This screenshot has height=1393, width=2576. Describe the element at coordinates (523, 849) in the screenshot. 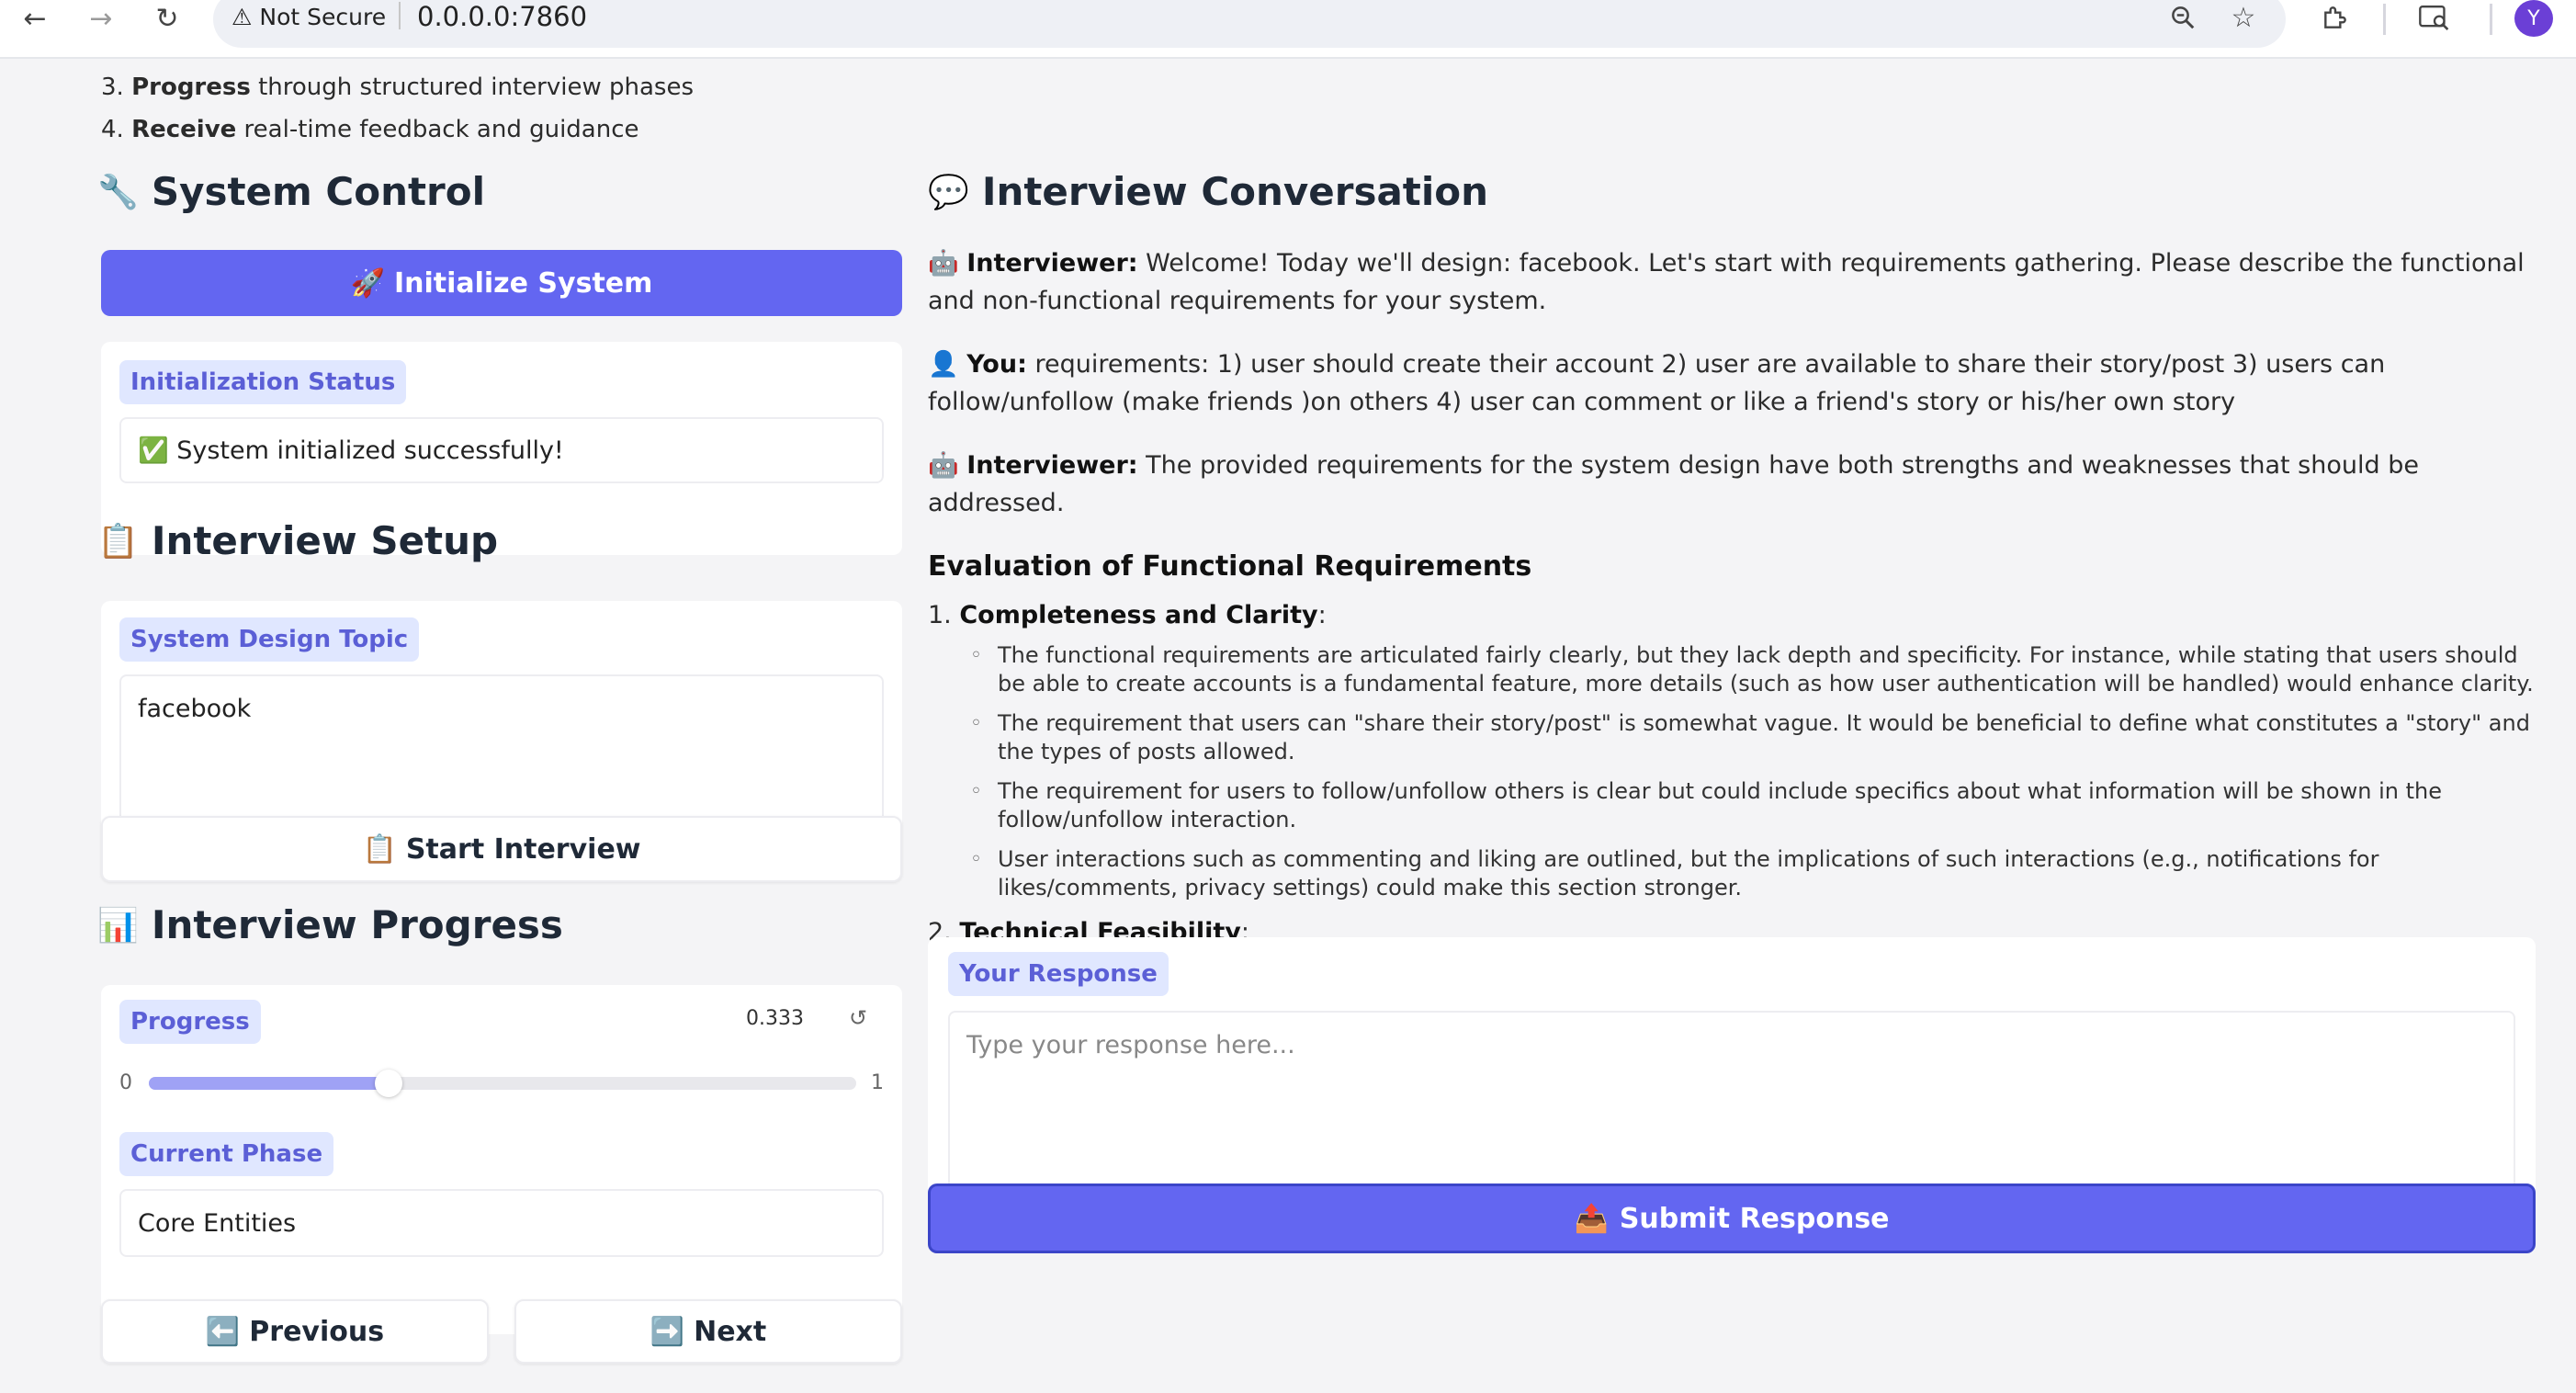

I see `button-label: Start Interview` at that location.